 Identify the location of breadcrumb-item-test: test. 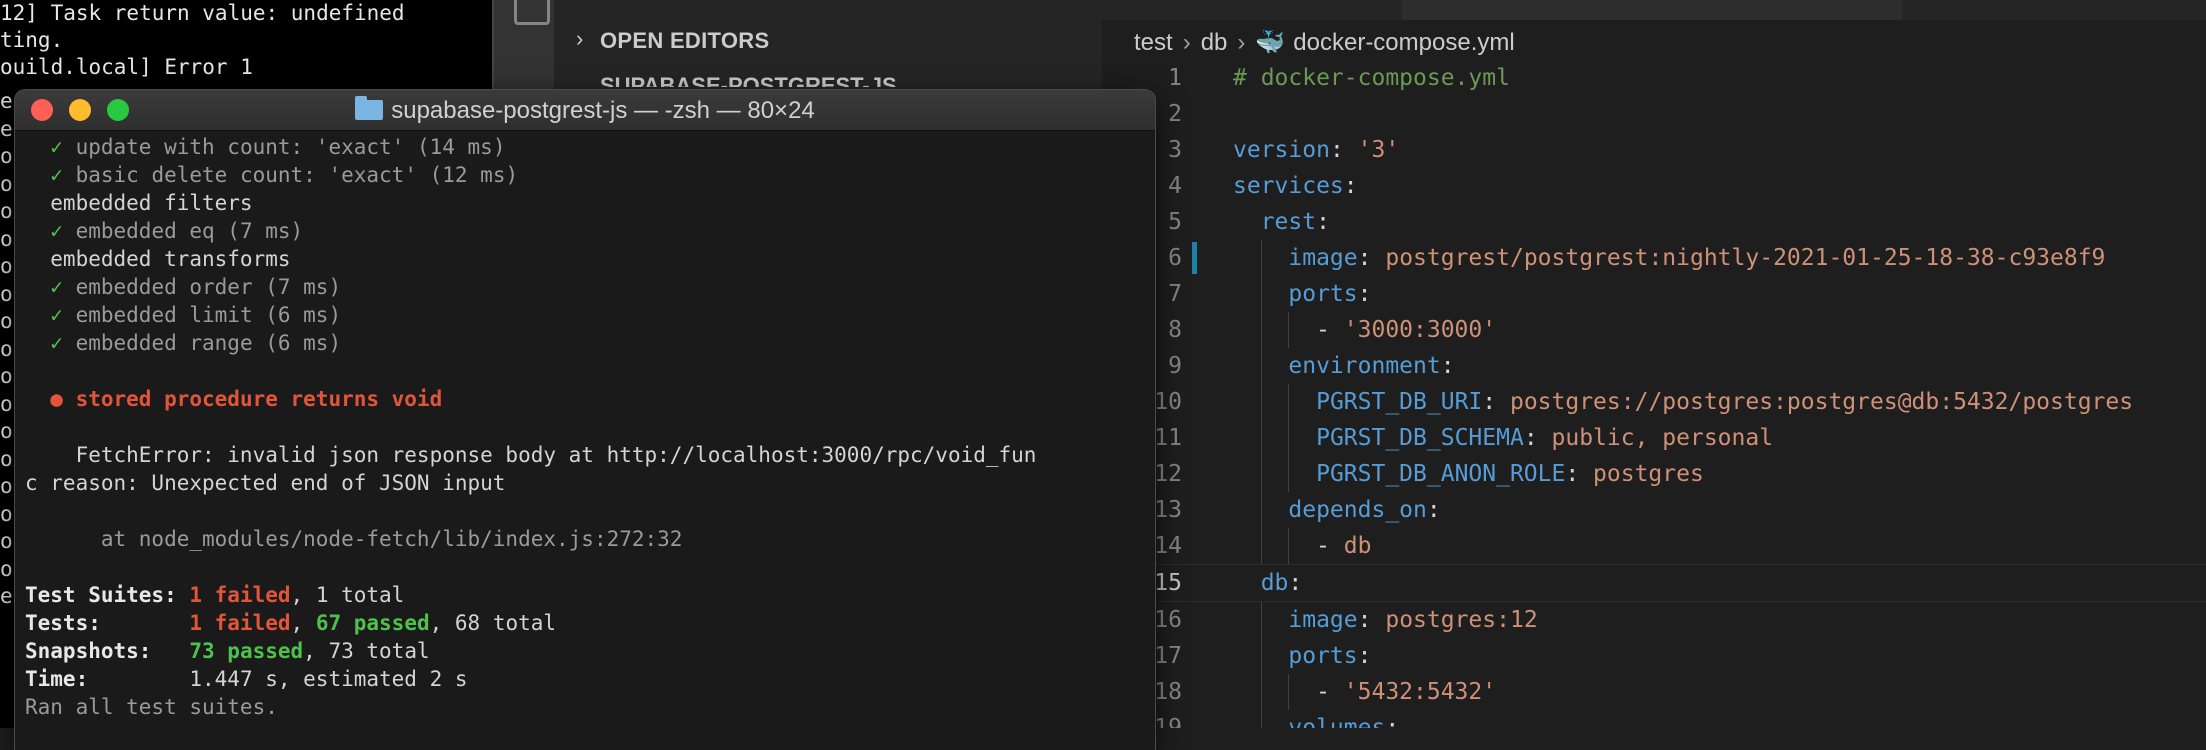
(1153, 42).